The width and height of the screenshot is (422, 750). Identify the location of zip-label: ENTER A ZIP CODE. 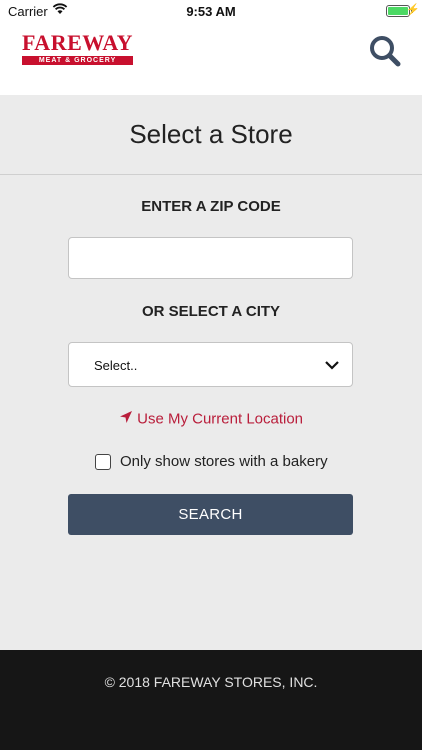
(211, 206).